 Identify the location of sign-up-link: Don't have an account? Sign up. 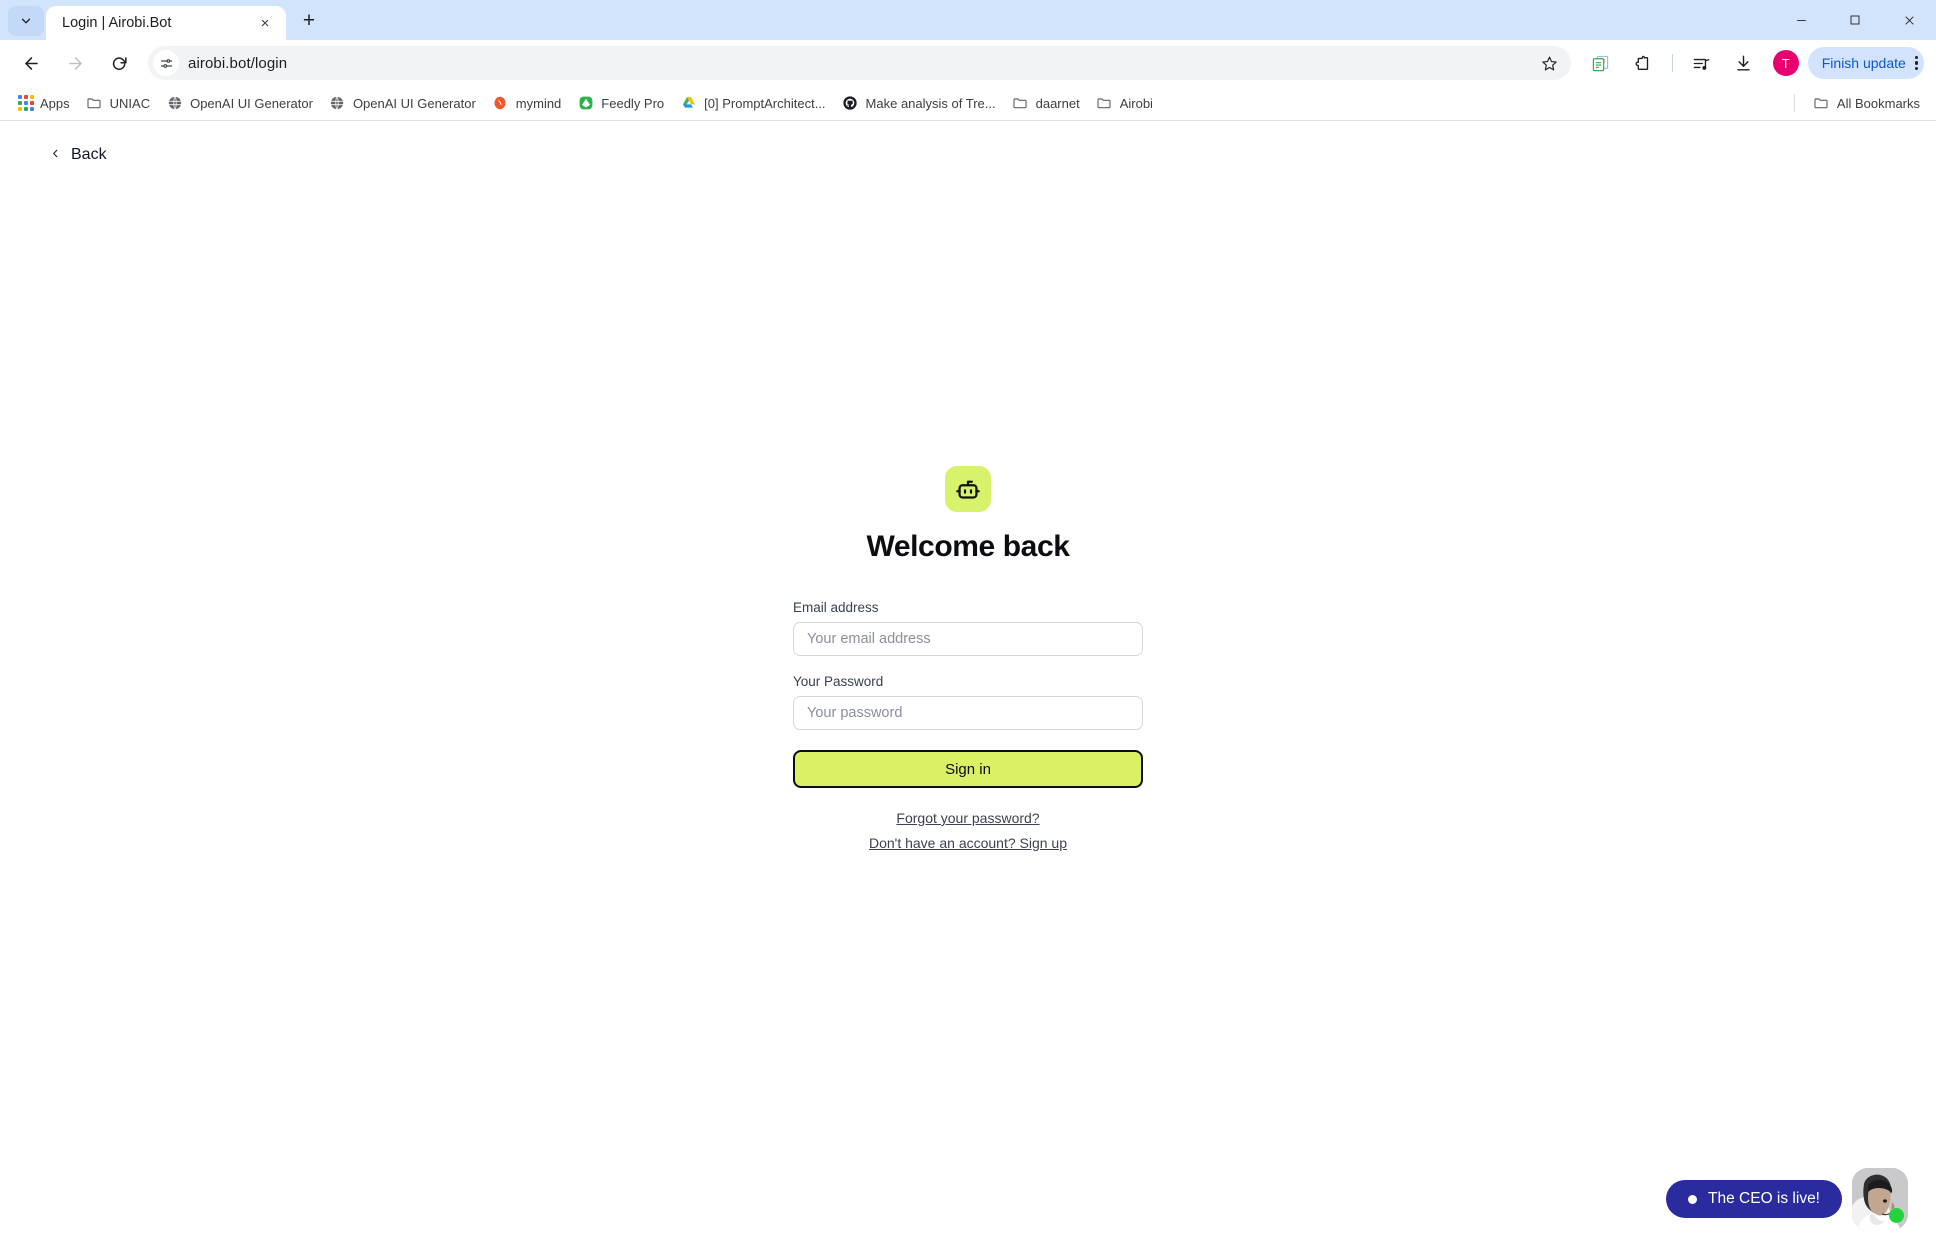
(968, 843).